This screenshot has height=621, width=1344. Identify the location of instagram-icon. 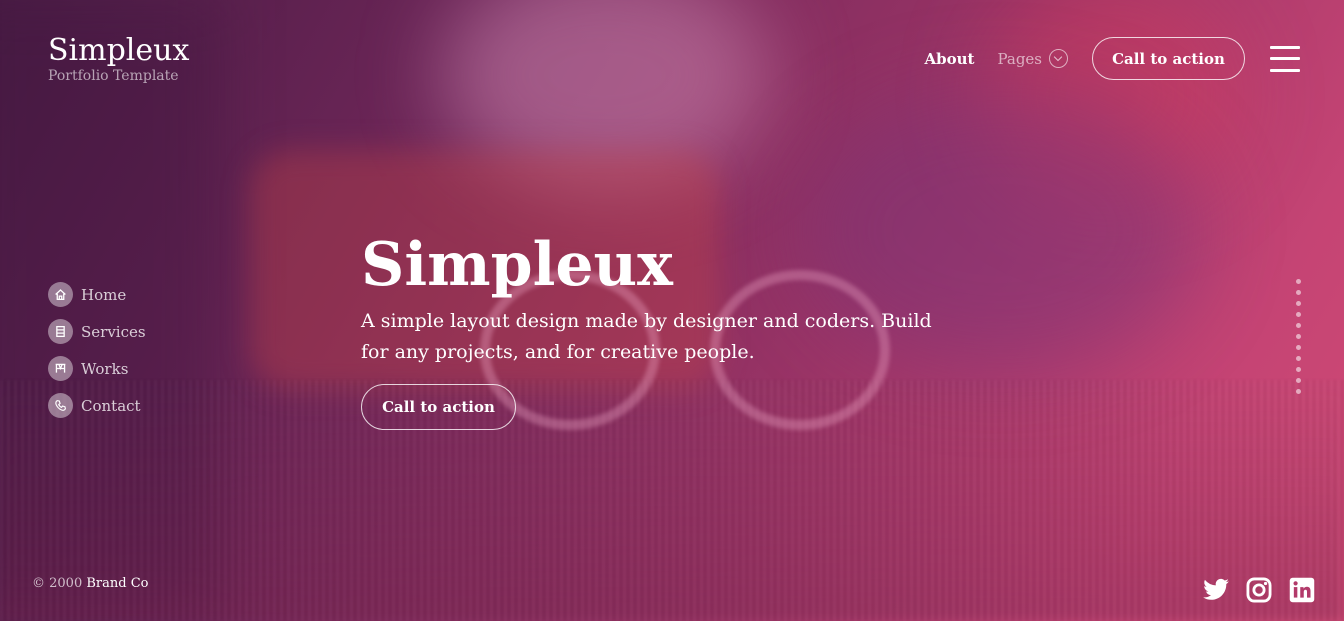
(1259, 590).